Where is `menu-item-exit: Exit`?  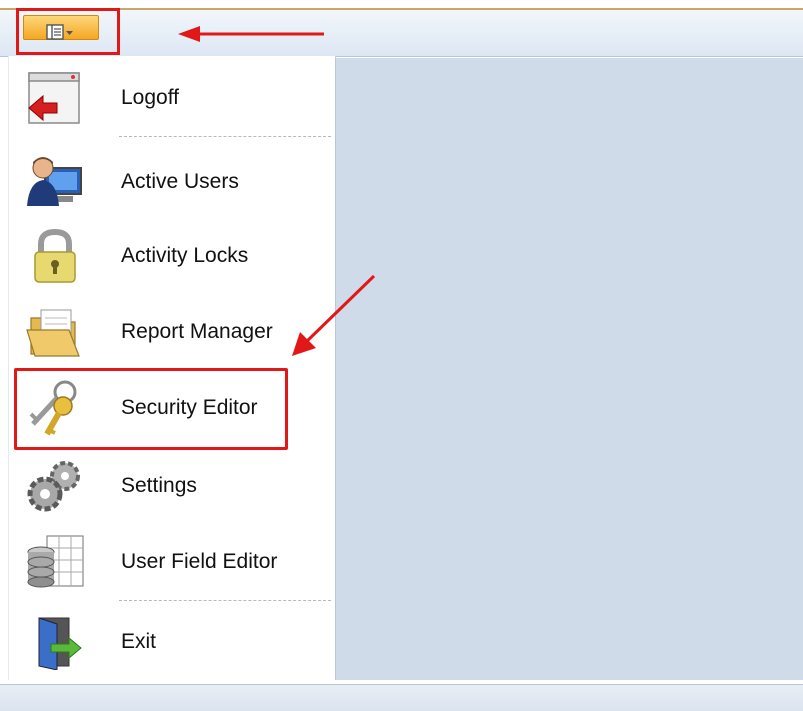
menu-item-exit: Exit is located at coordinates (176, 641).